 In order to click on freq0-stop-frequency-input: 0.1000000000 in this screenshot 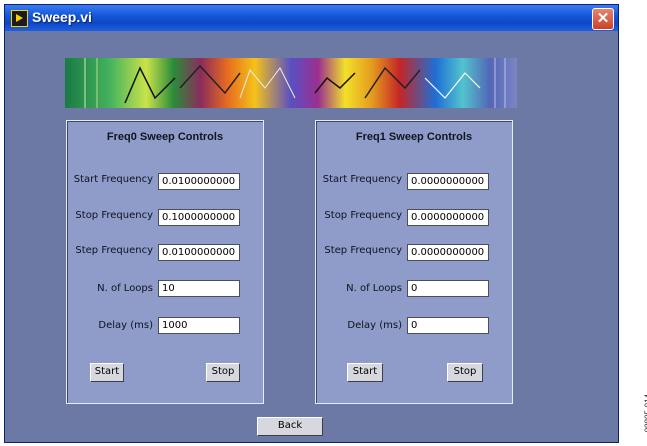, I will do `click(199, 217)`.